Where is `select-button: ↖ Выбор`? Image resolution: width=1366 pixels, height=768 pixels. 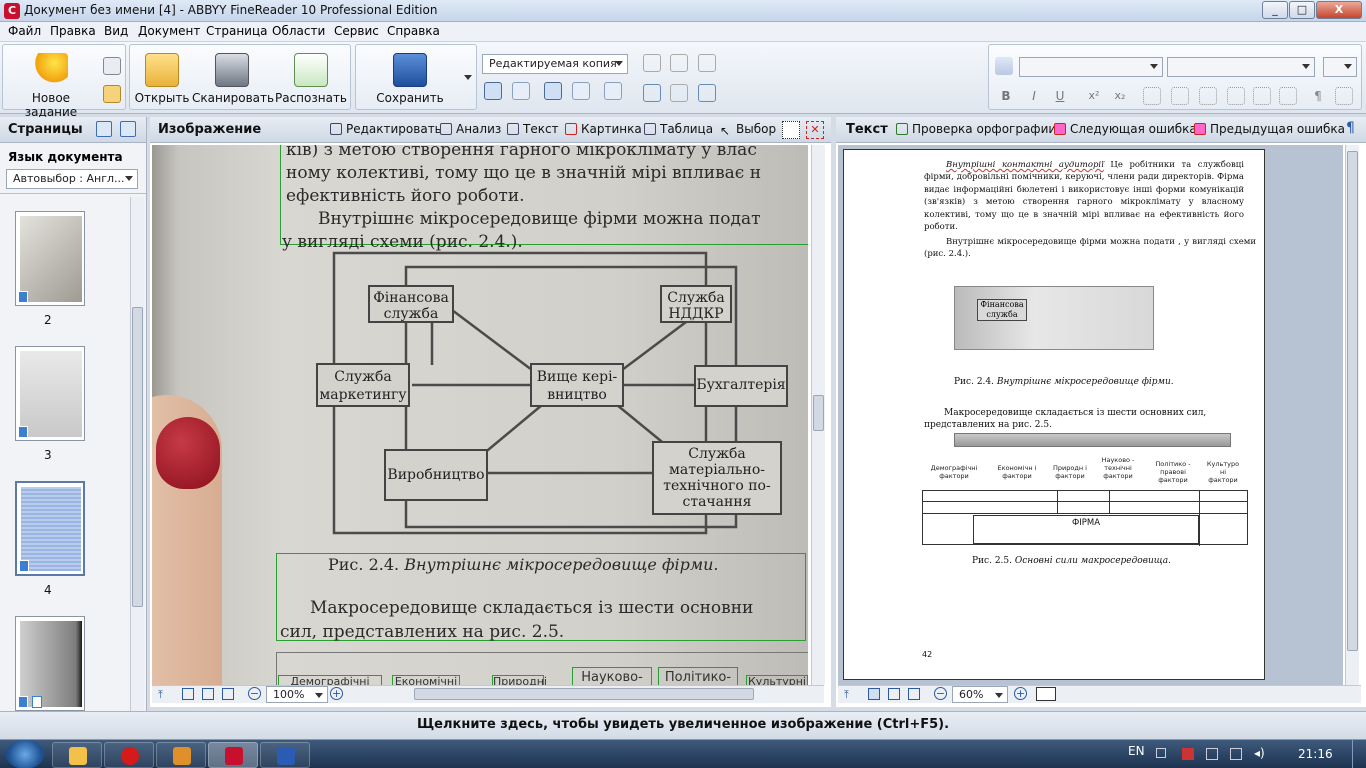
select-button: ↖ Выбор is located at coordinates (748, 130).